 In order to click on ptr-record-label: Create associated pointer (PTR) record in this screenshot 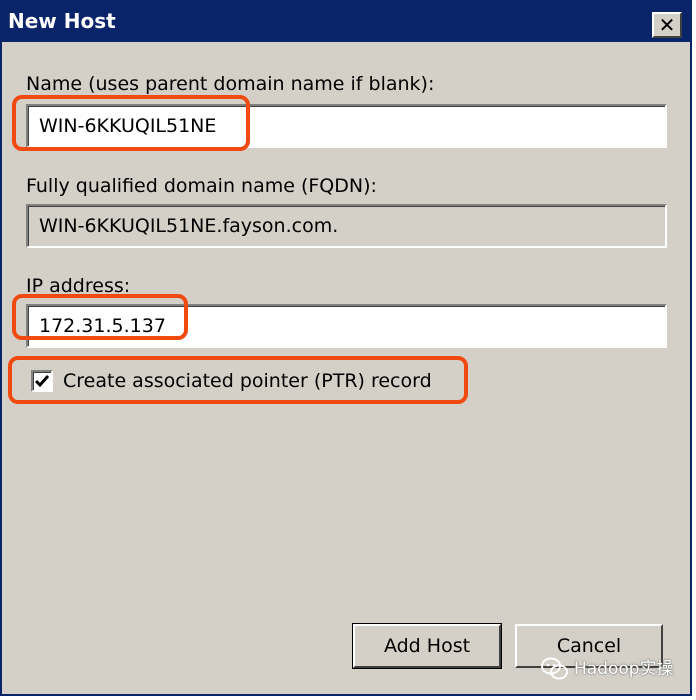, I will do `click(247, 381)`.